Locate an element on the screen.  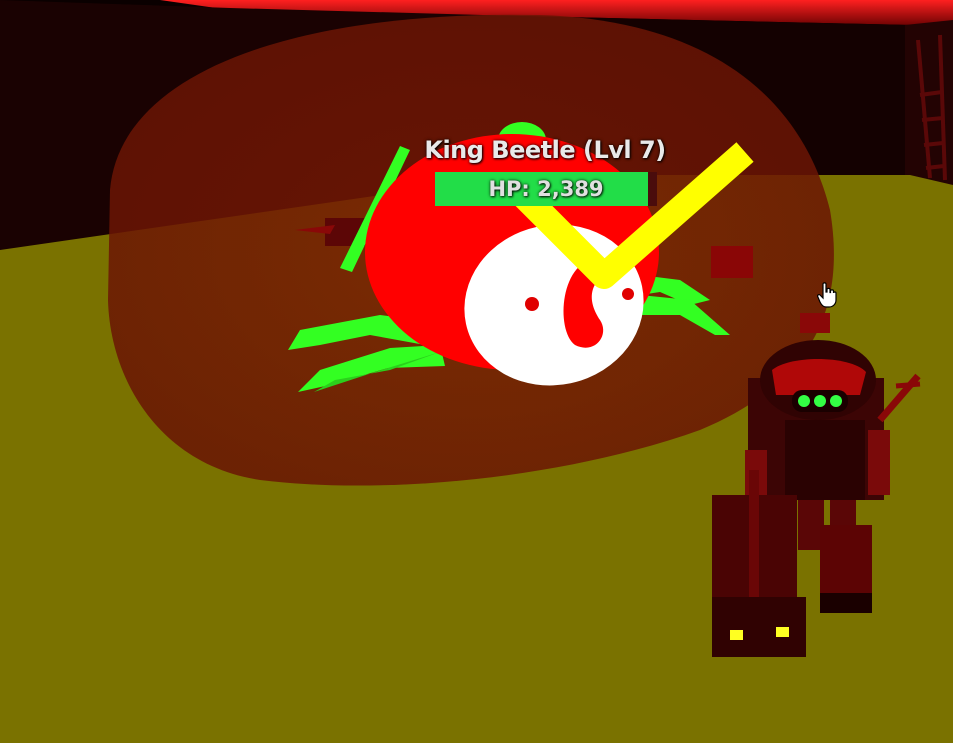
avatar-pole is located at coordinates (754, 535).